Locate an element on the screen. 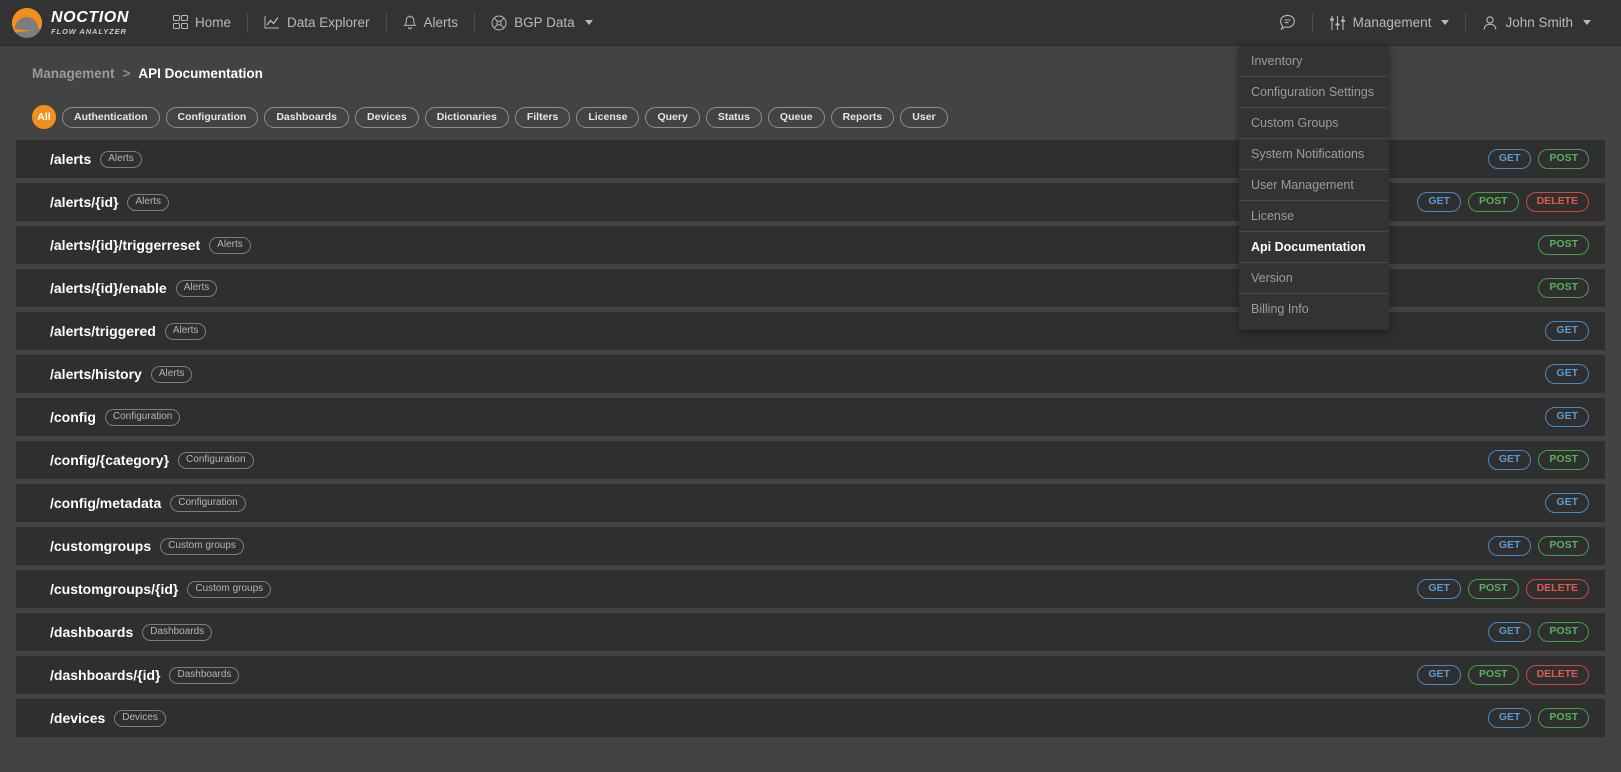  endpoint-path: /devices is located at coordinates (78, 718).